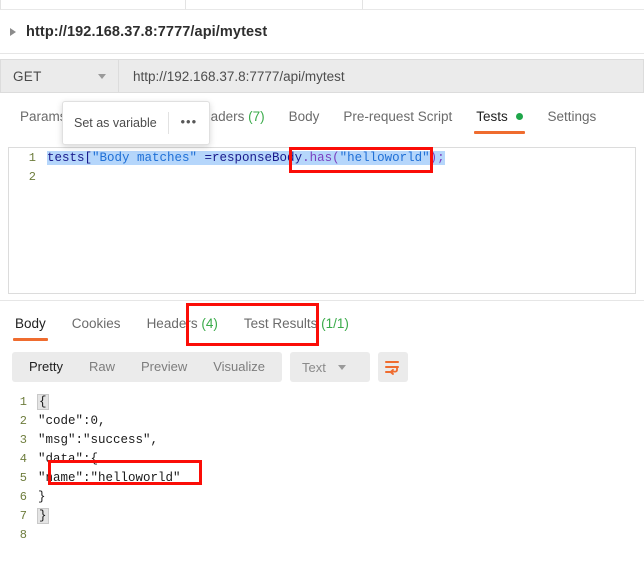 This screenshot has width=644, height=580. I want to click on json-line: 7 }, so click(322, 515).